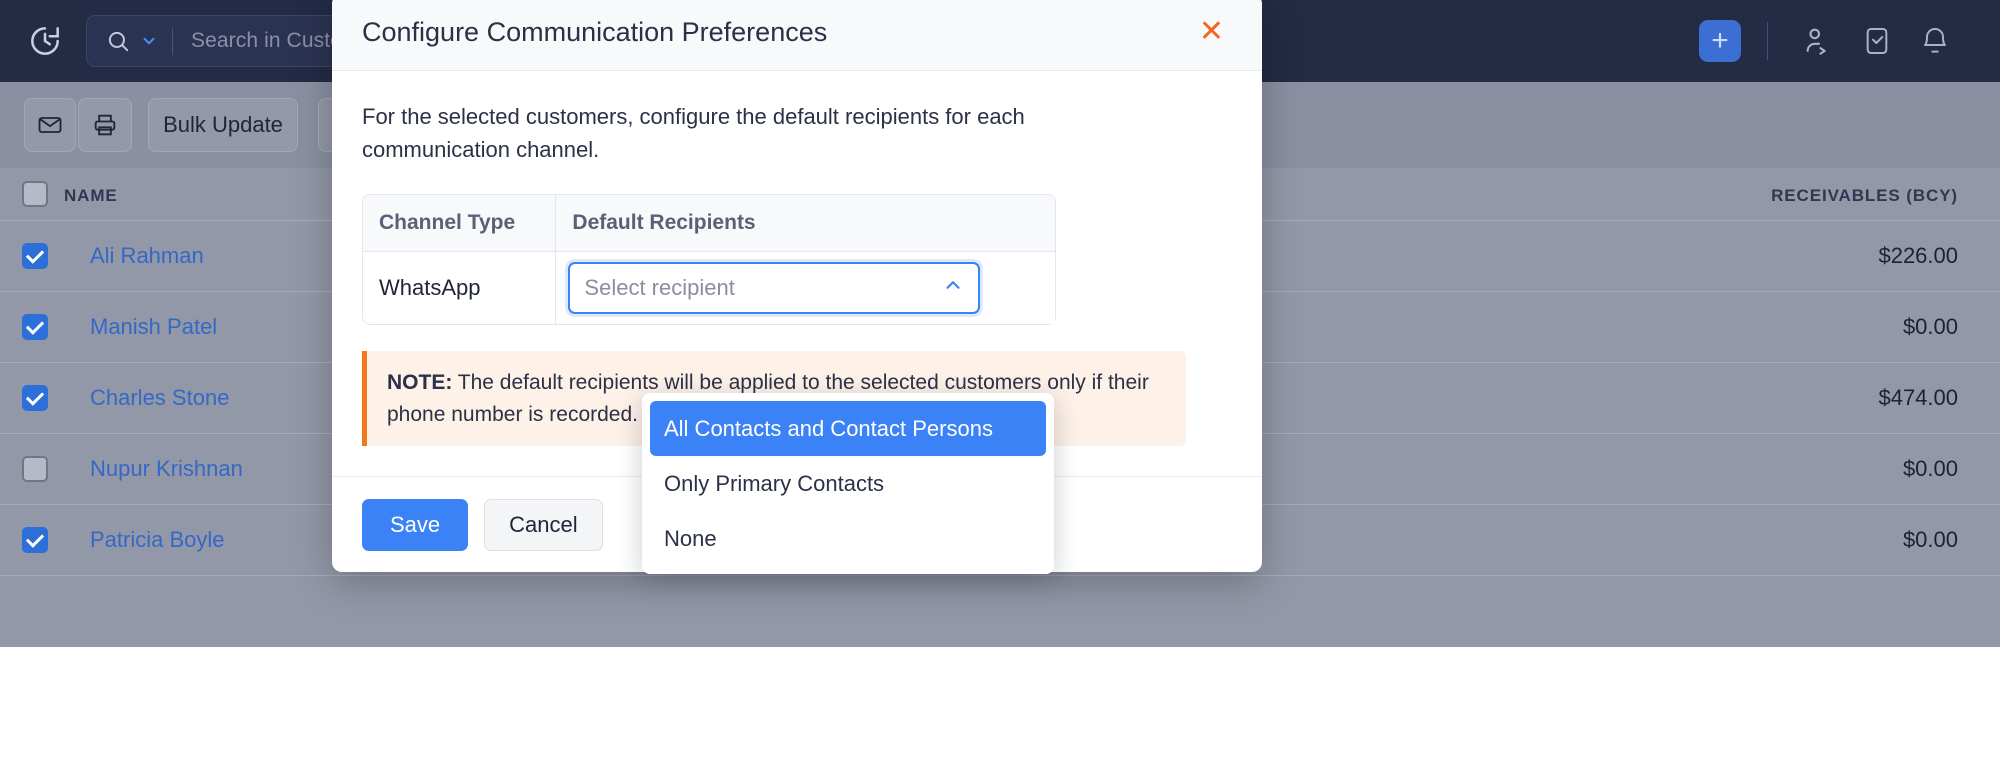 This screenshot has height=763, width=2000. Describe the element at coordinates (848, 428) in the screenshot. I see `dropdown-option-all-contacts: All Contacts and Contact Persons` at that location.